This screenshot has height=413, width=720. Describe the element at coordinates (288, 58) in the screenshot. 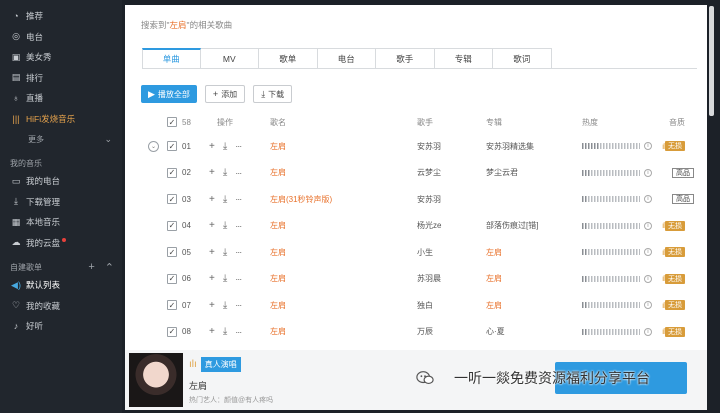

I see `tab-2: 歌单` at that location.